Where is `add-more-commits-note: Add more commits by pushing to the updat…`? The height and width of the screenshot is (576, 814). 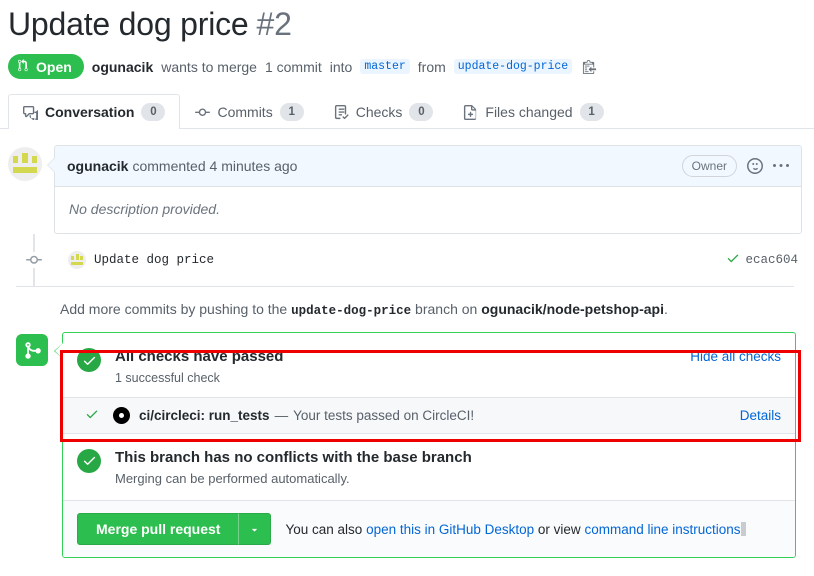
add-more-commits-note: Add more commits by pushing to the updat… is located at coordinates (405, 309).